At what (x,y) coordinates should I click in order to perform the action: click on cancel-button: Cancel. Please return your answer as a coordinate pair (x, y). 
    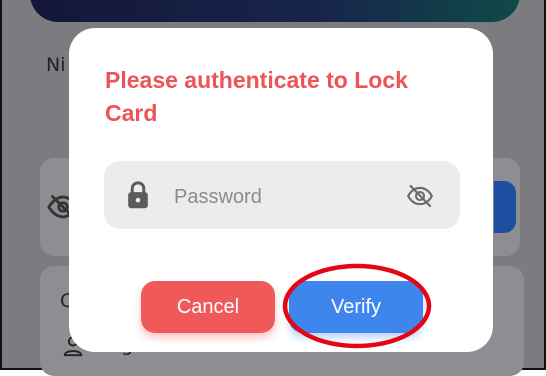
    Looking at the image, I should click on (208, 307).